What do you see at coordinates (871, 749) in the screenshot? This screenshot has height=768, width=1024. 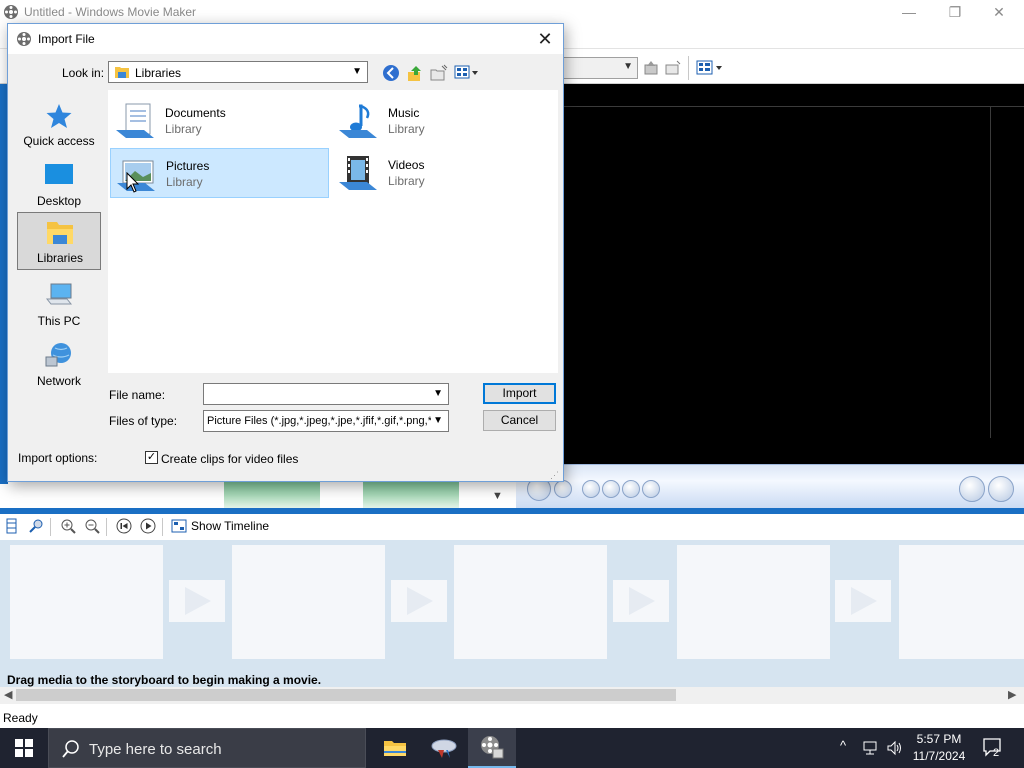 I see `network-icon` at bounding box center [871, 749].